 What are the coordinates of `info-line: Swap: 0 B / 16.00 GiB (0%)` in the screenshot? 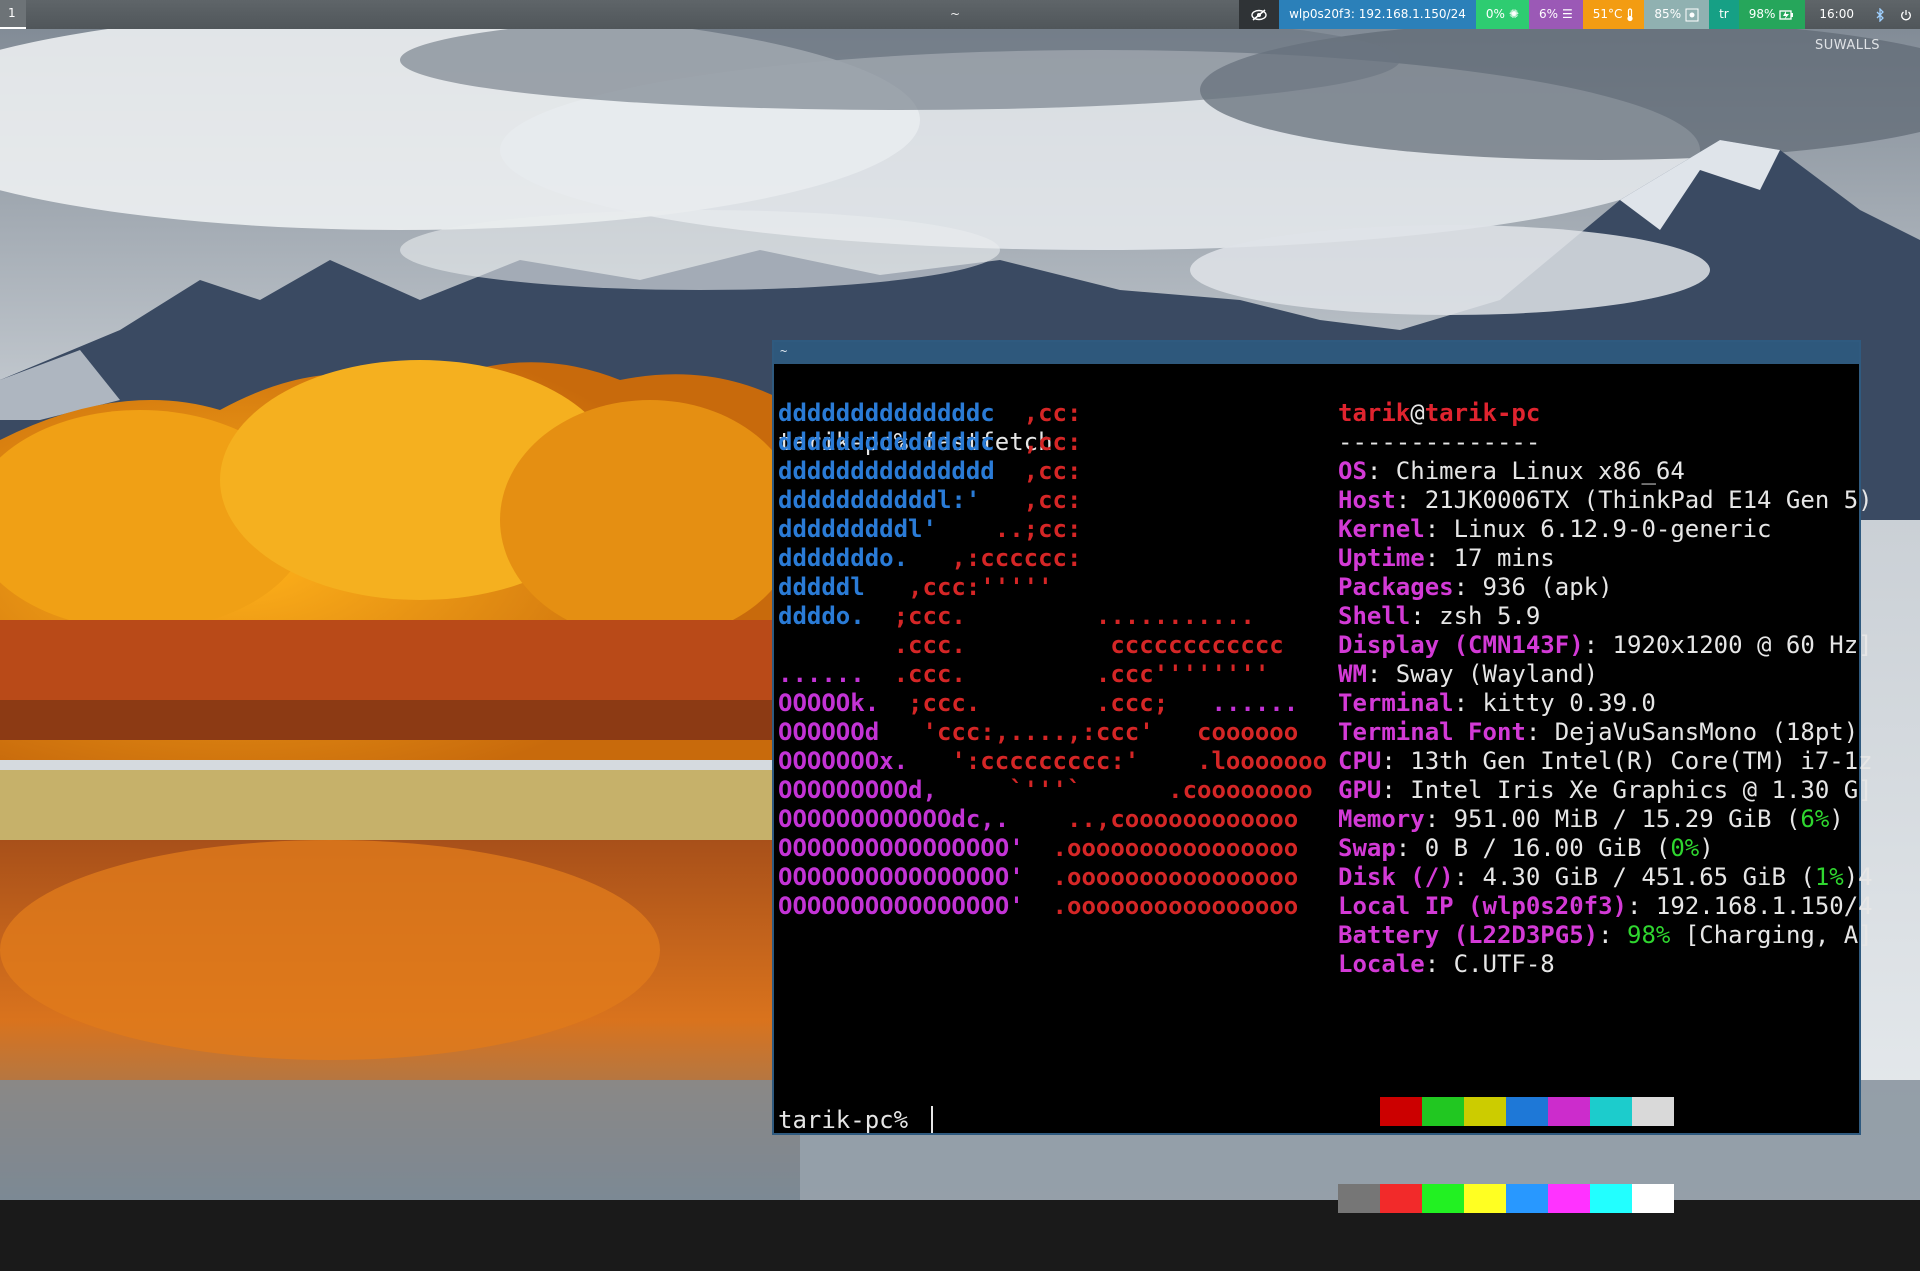 It's located at (1605, 848).